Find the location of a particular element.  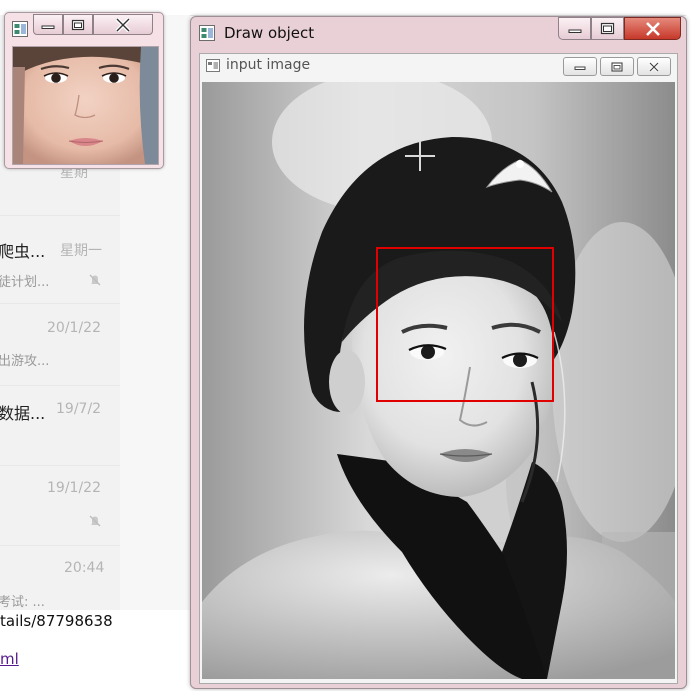

roi-selection-rectangle is located at coordinates (465, 324).